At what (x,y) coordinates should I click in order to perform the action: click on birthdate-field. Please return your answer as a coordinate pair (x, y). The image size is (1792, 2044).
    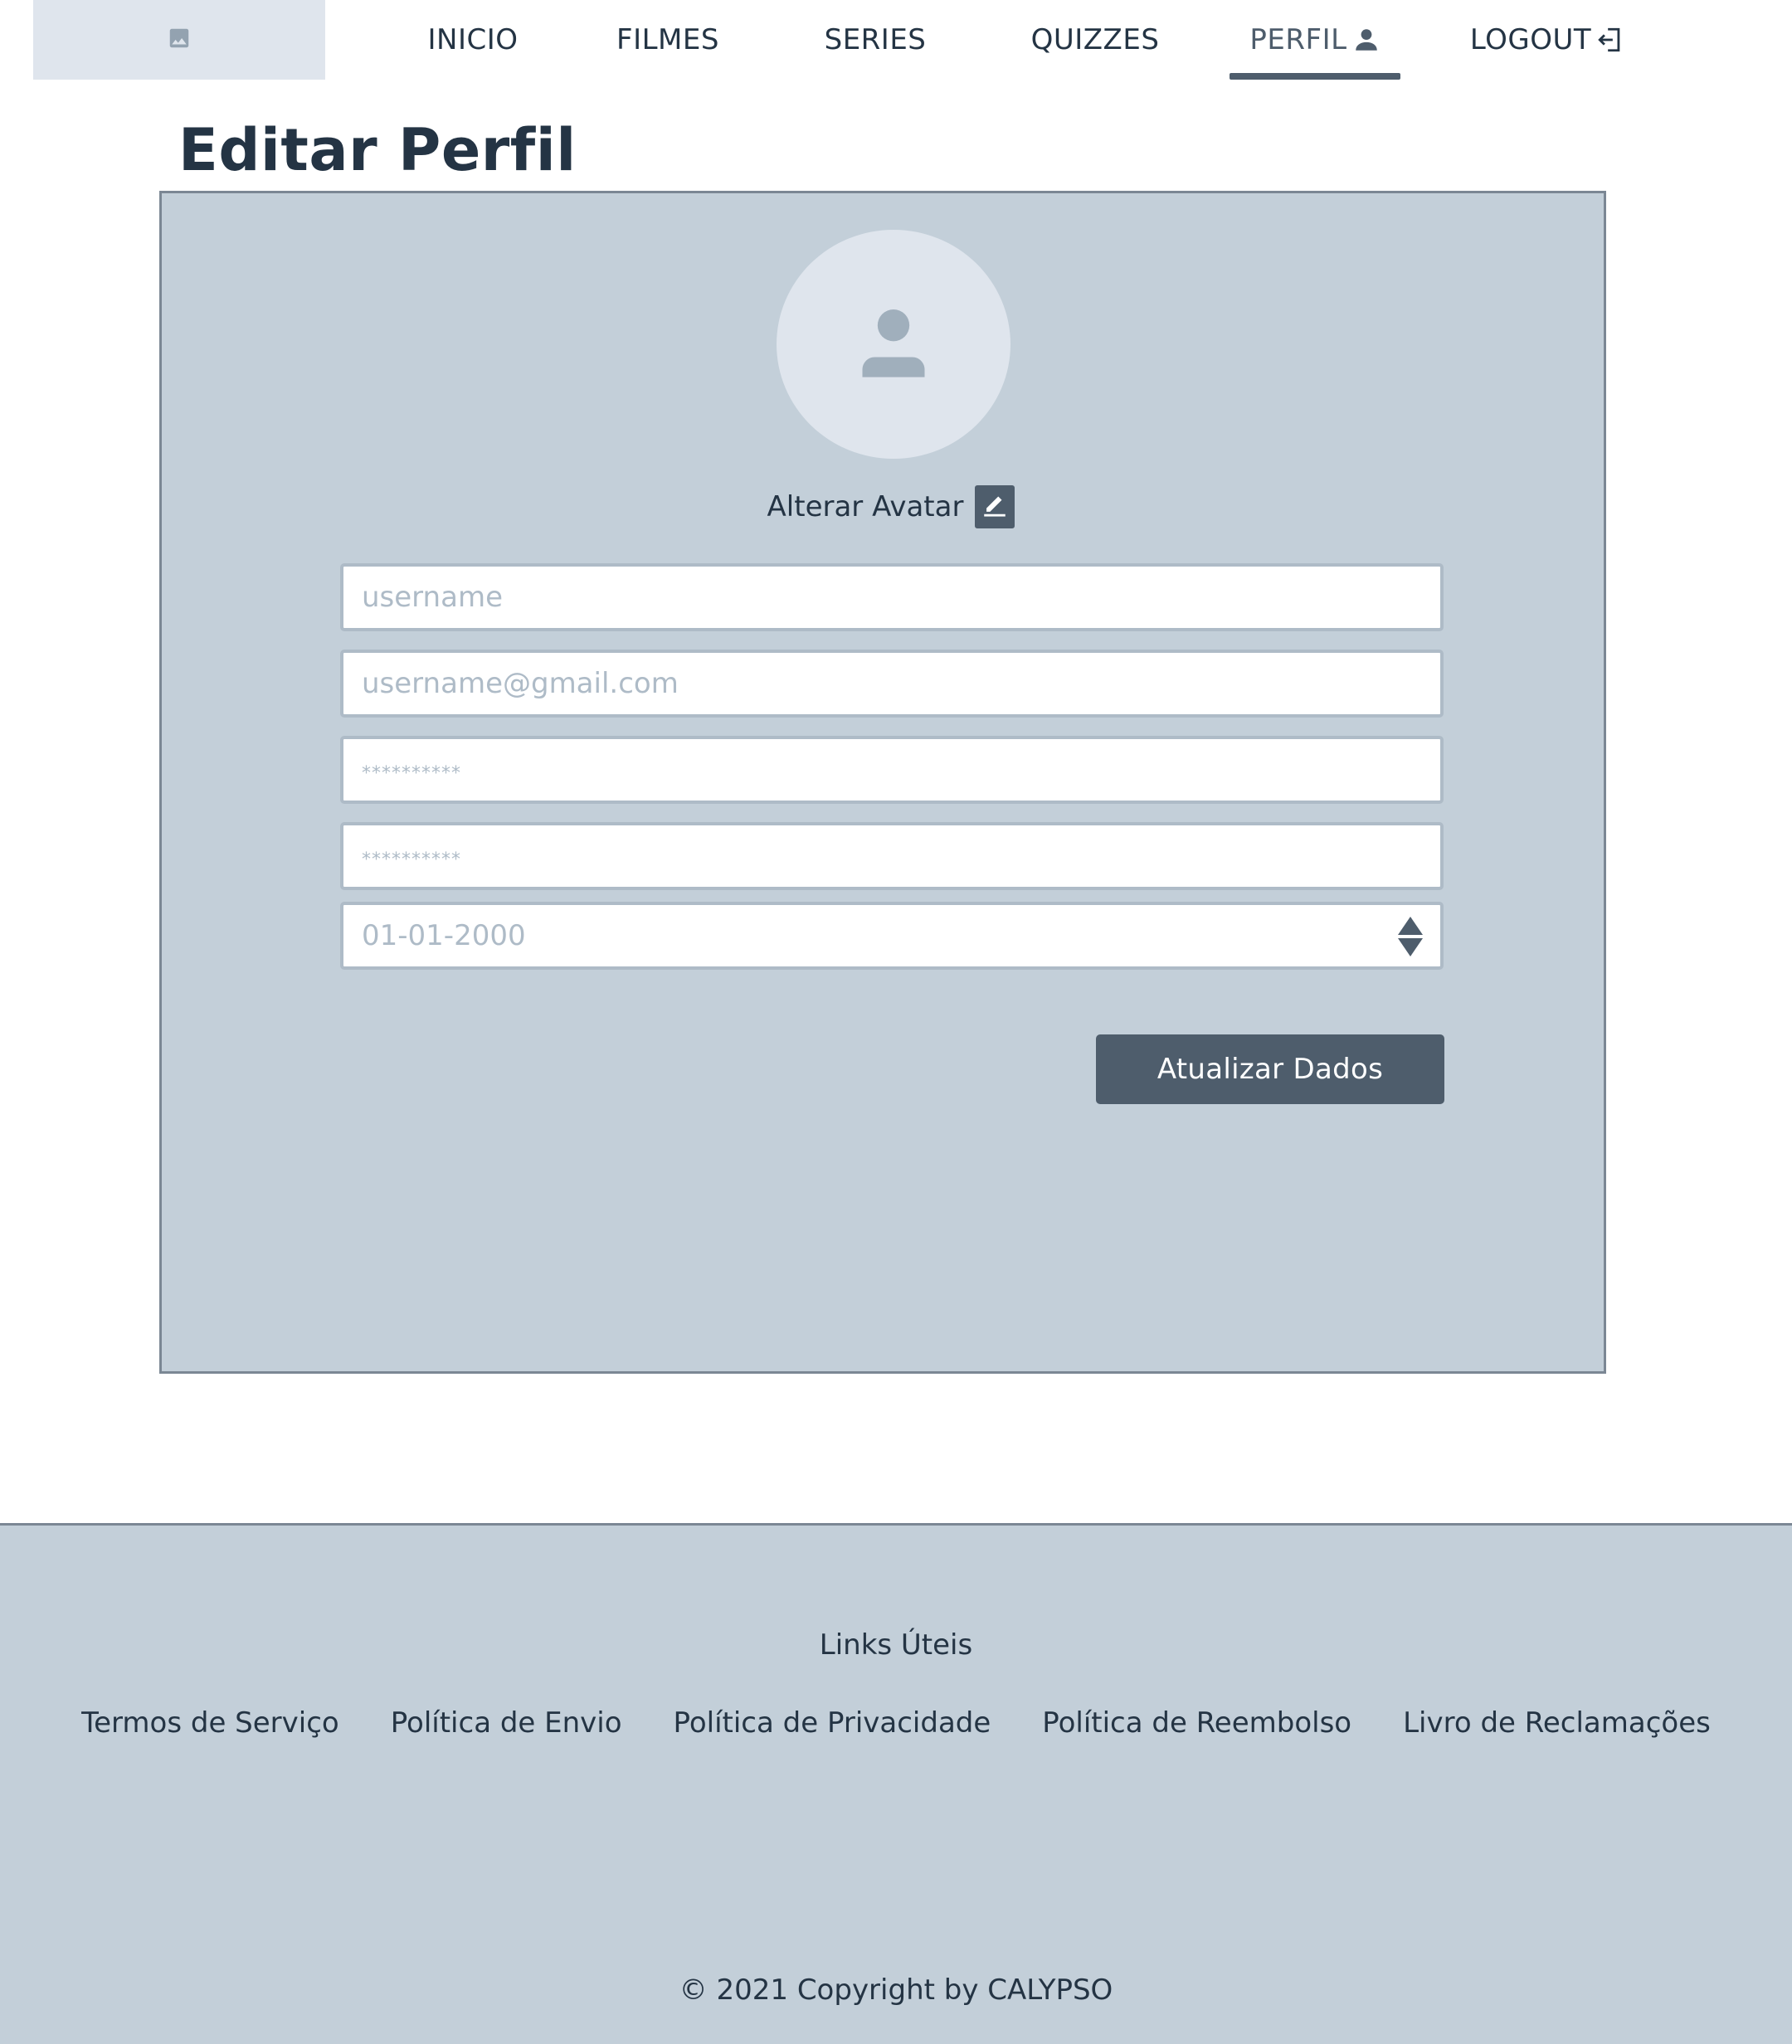
    Looking at the image, I should click on (892, 936).